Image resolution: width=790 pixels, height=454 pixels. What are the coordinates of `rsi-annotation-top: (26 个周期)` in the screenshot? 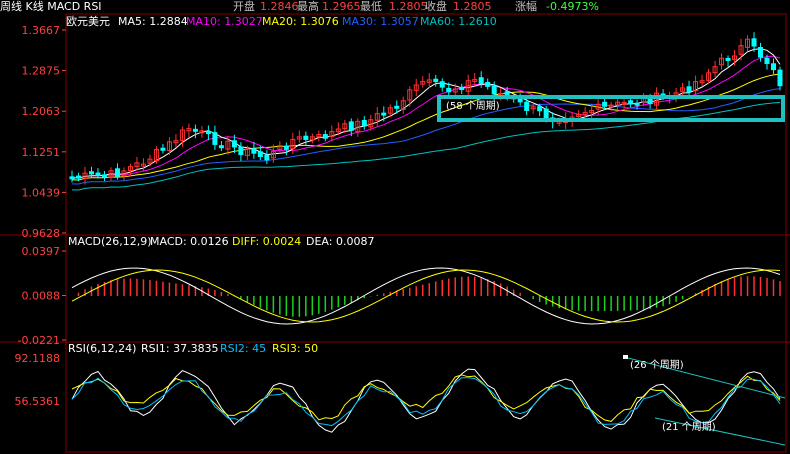 It's located at (657, 365).